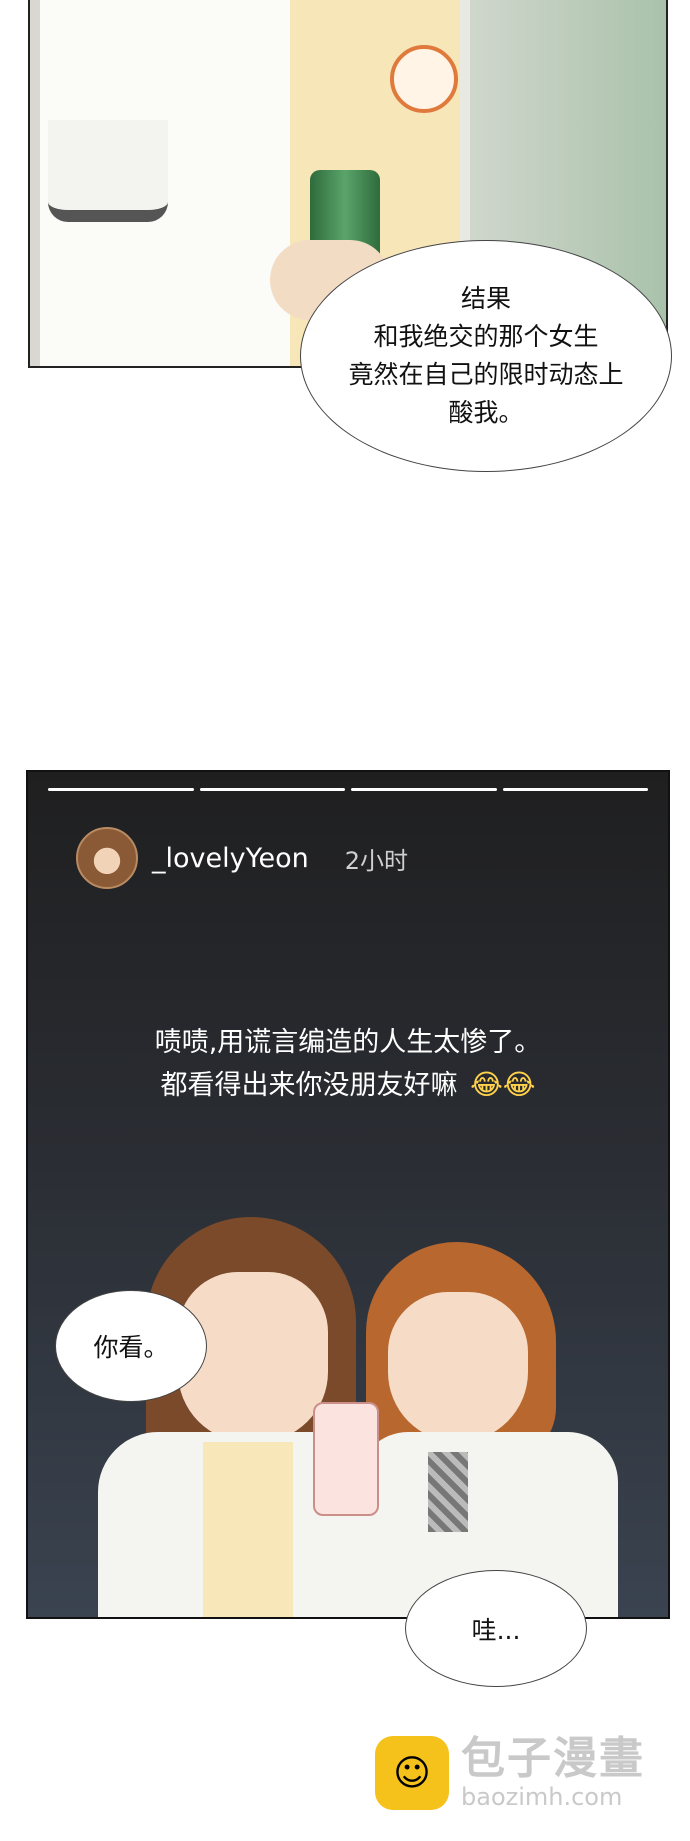  Describe the element at coordinates (542, 1797) in the screenshot. I see `logo-url: baozimh.com` at that location.